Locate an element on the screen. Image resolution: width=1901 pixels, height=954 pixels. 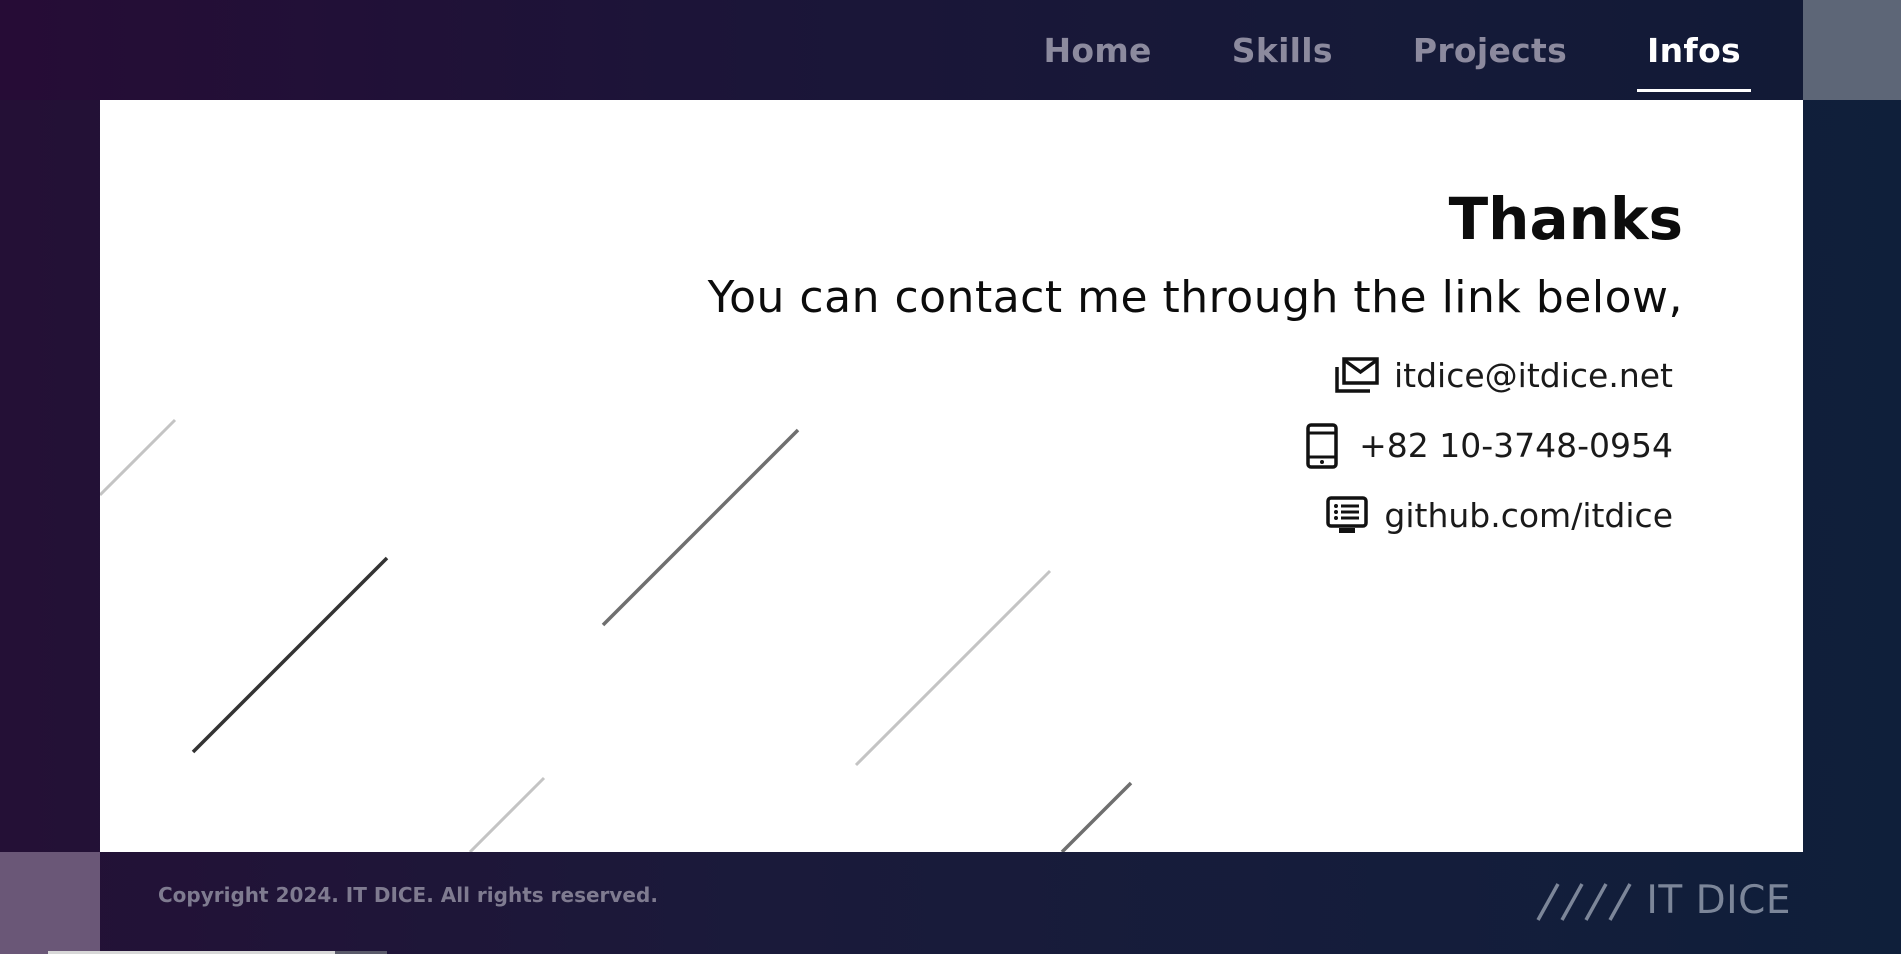
contact-phone-link: +82 10-3748-0954 is located at coordinates (1486, 446).